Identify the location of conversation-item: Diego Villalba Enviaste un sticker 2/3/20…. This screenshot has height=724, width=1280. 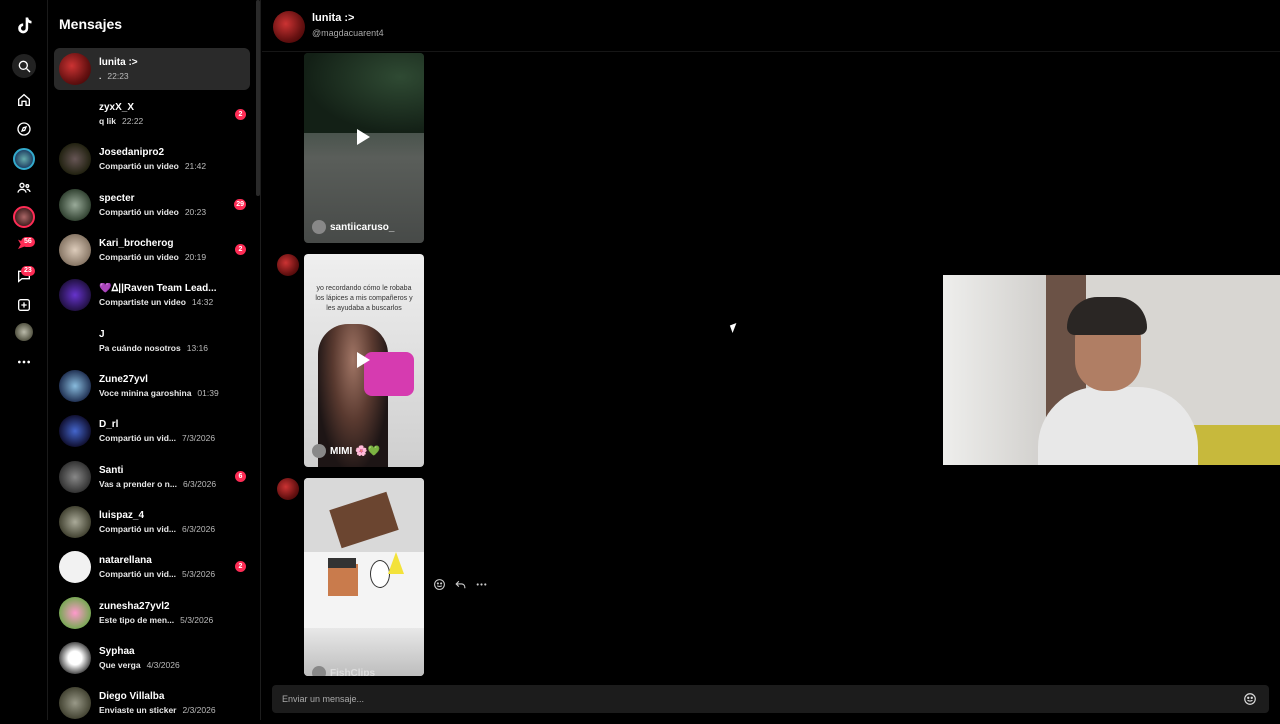
(152, 703).